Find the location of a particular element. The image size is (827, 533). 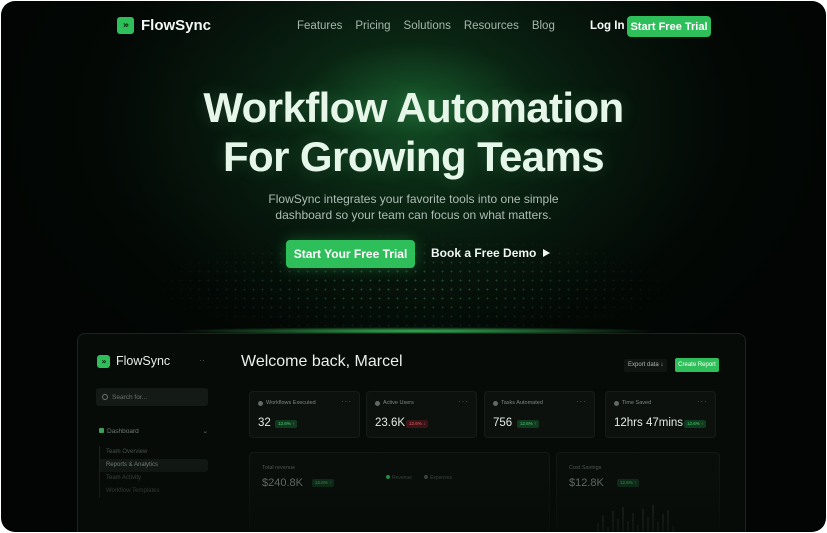

clock-icon is located at coordinates (616, 403).